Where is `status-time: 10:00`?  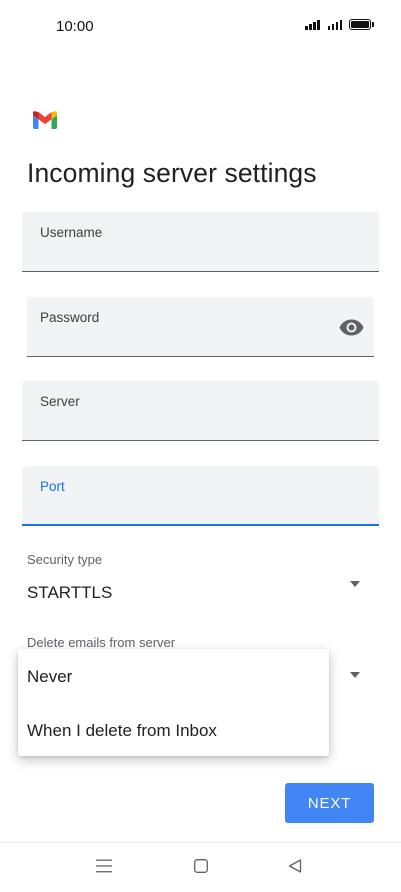
status-time: 10:00 is located at coordinates (75, 26).